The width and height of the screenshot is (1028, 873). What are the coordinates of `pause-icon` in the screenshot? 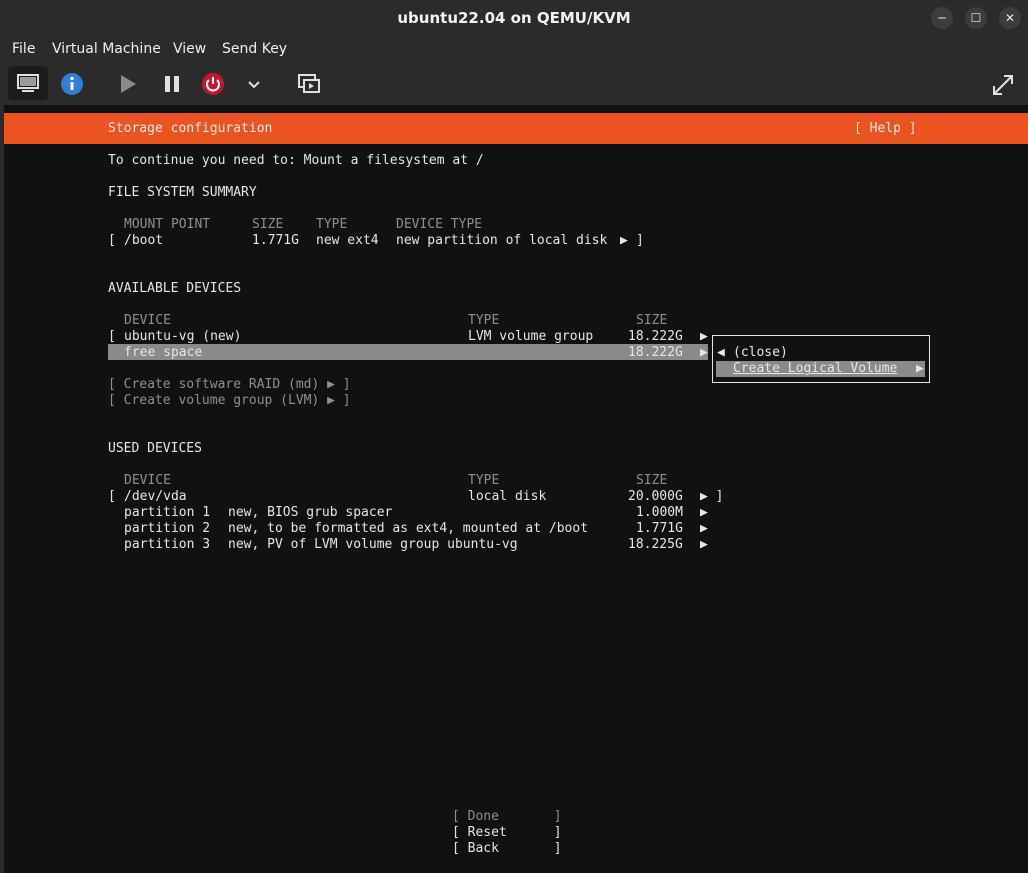 It's located at (172, 84).